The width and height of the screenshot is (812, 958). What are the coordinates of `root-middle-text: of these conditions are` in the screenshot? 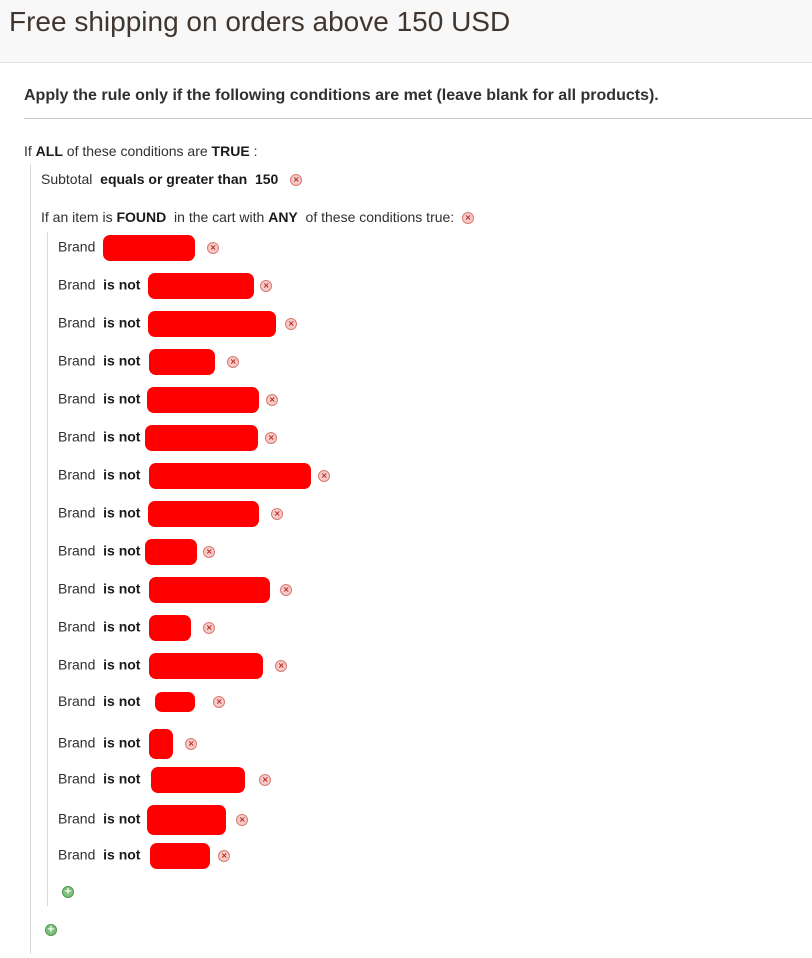 It's located at (137, 151).